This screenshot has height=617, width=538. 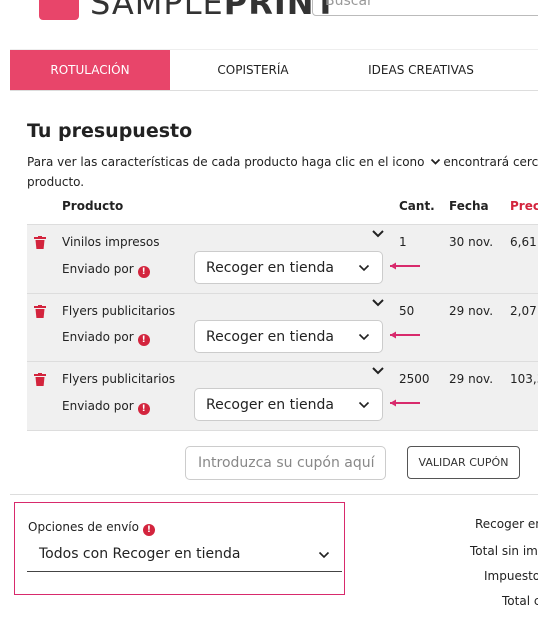 I want to click on header-qty: Cant., so click(x=417, y=206).